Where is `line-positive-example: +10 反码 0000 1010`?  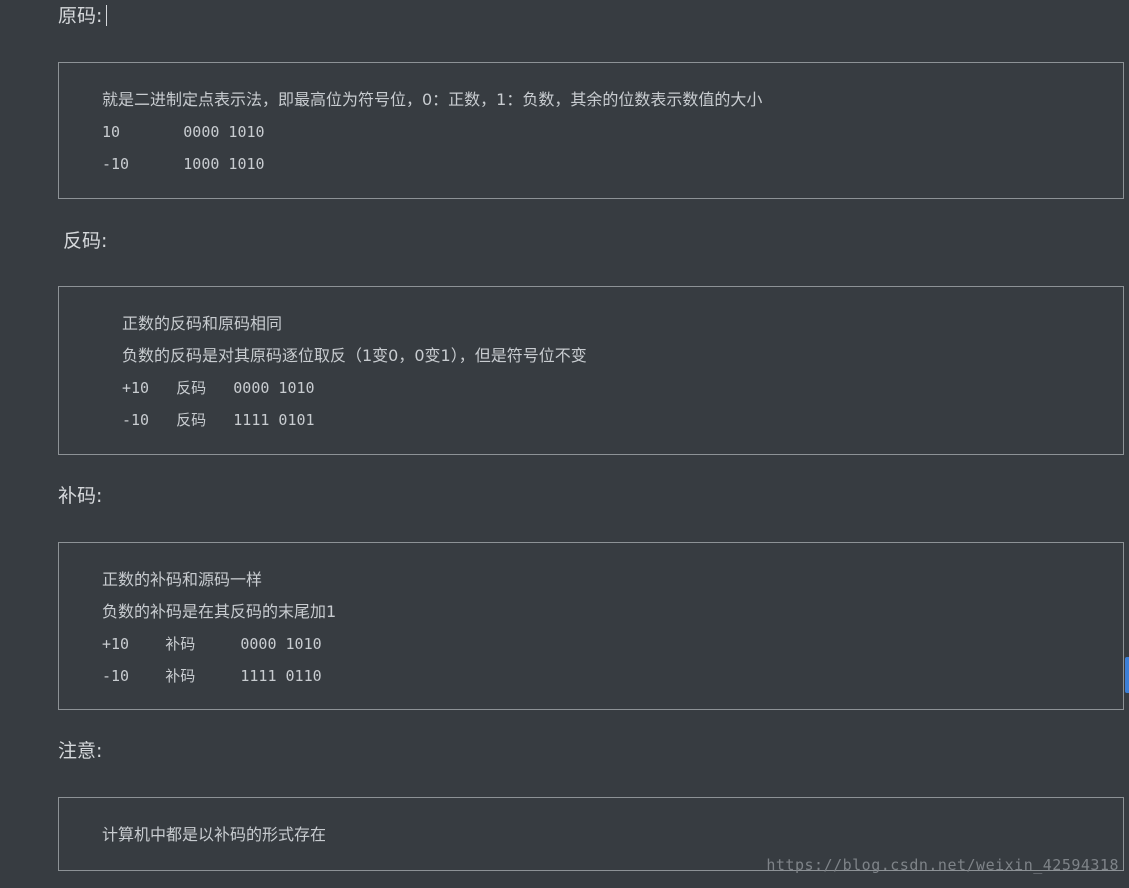
line-positive-example: +10 反码 0000 1010 is located at coordinates (218, 388).